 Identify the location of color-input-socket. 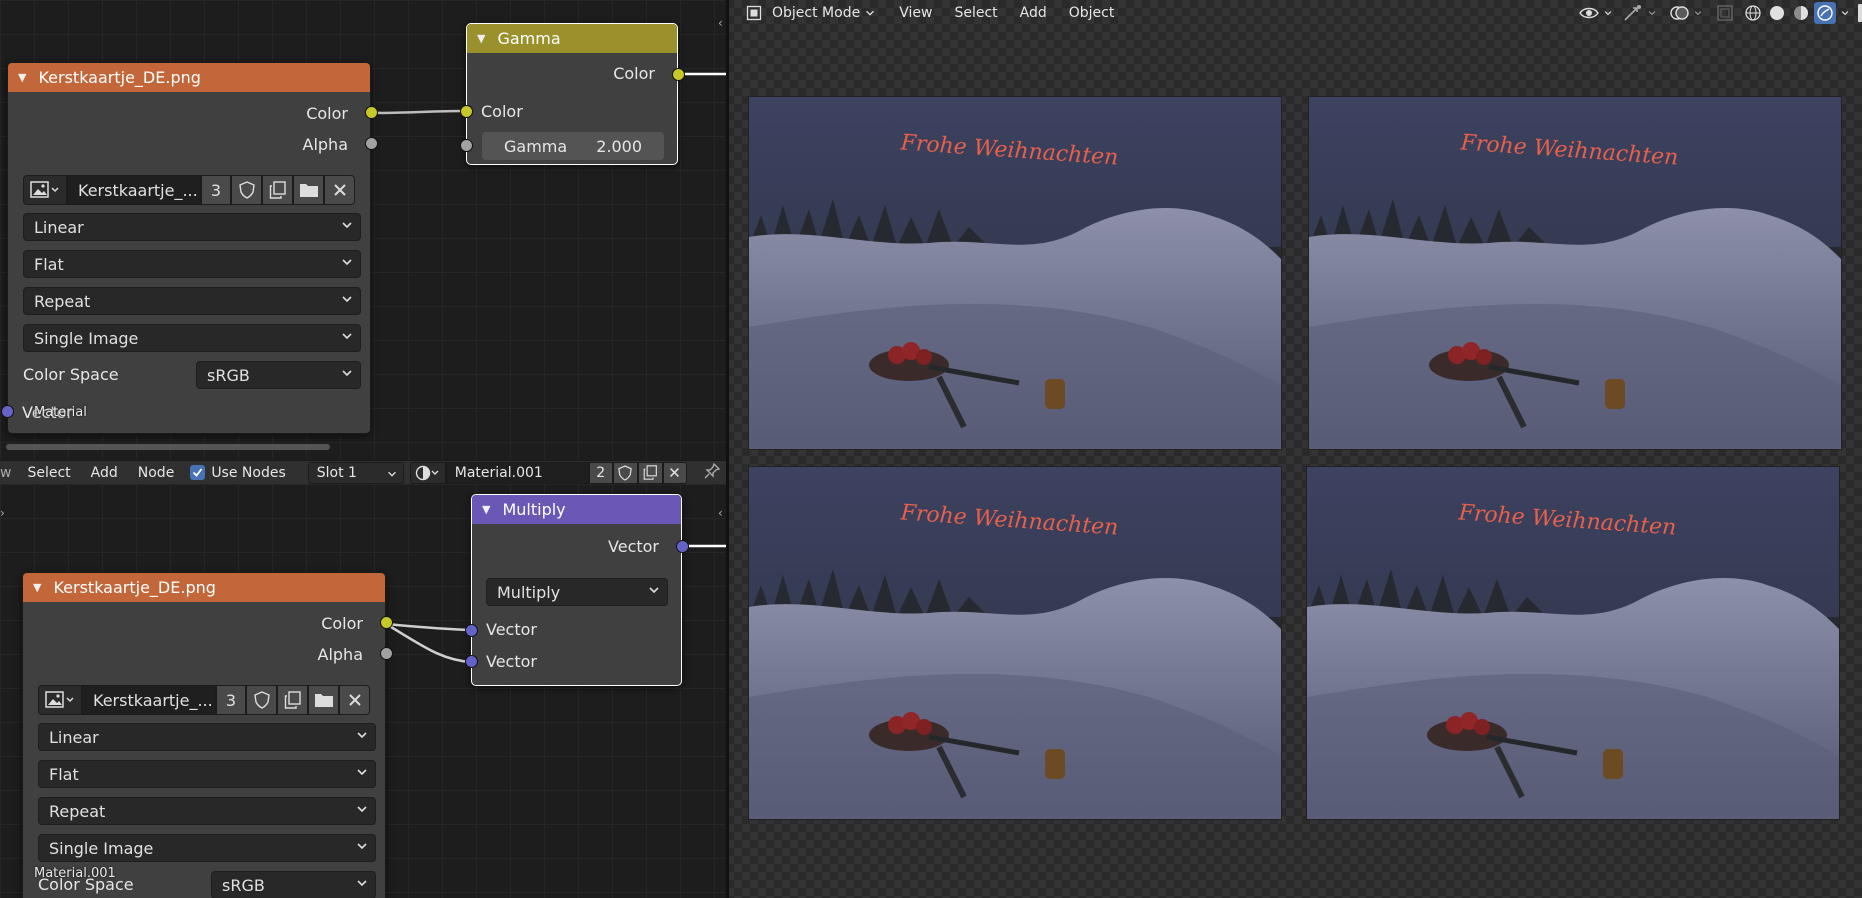
(466, 111).